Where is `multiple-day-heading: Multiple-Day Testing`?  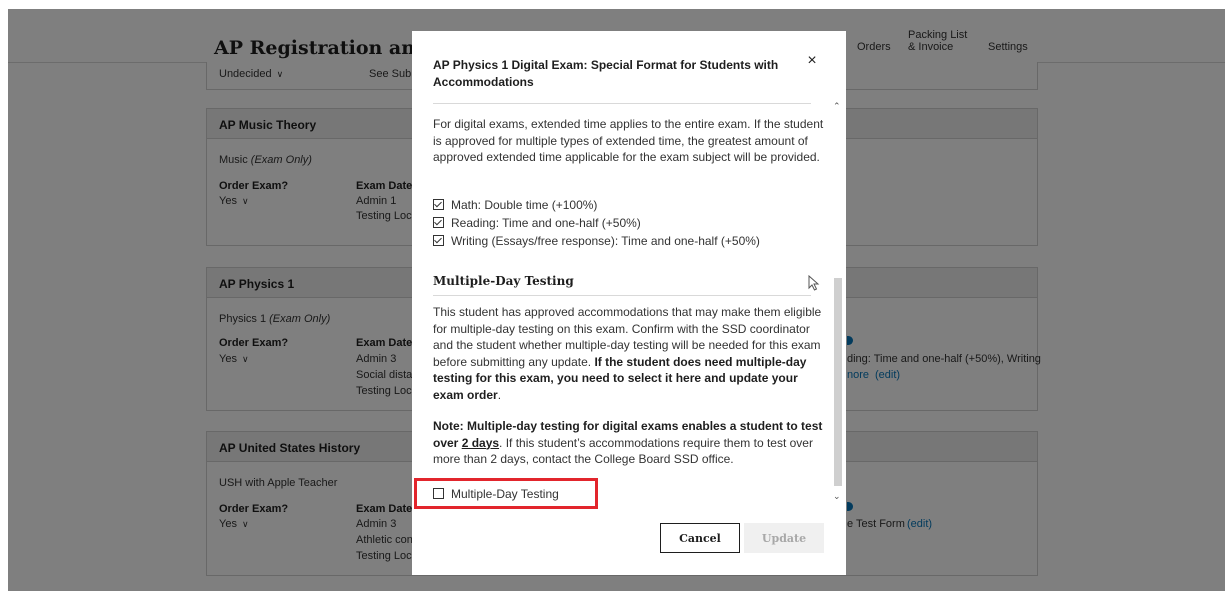 multiple-day-heading: Multiple-Day Testing is located at coordinates (503, 281).